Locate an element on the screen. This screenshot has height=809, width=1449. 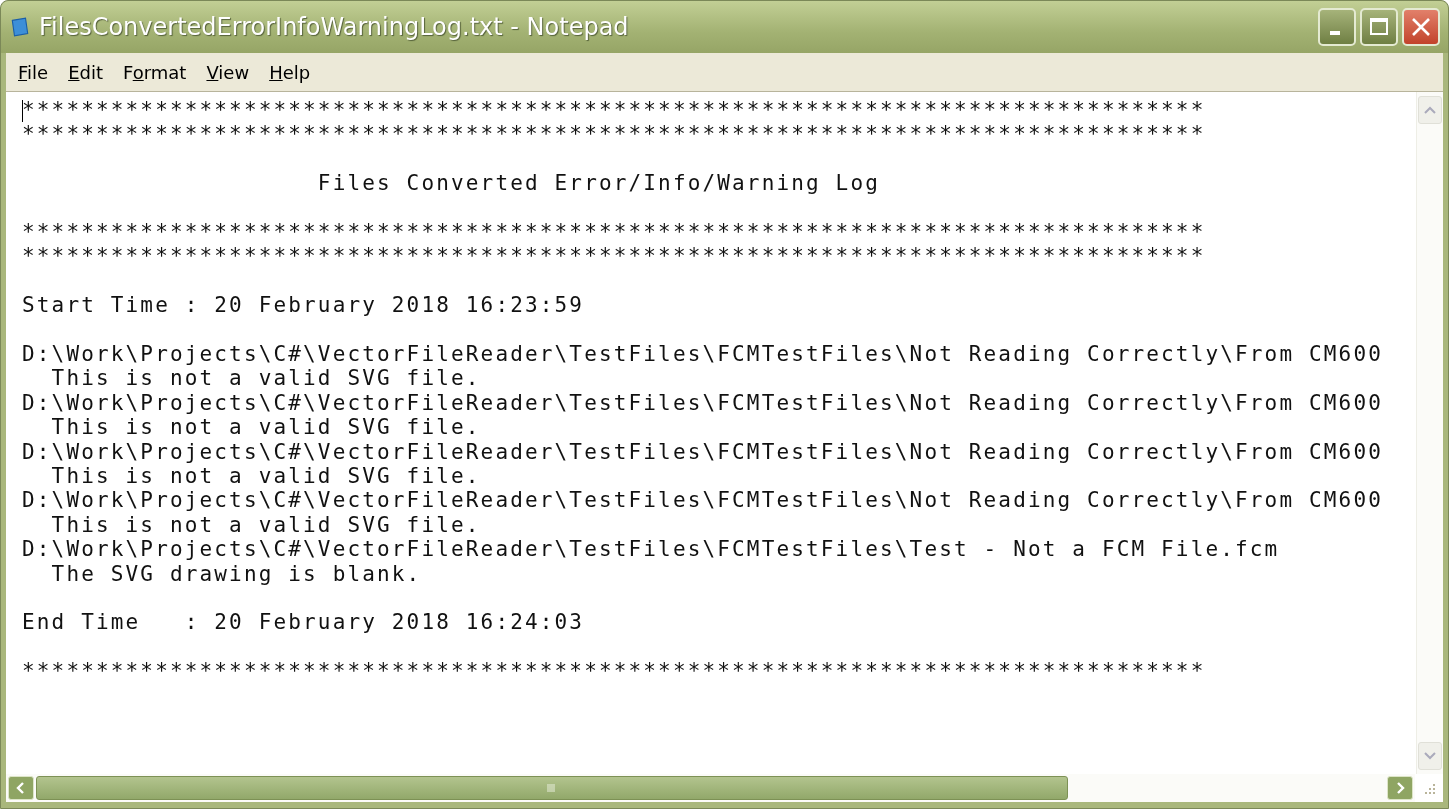
minimize-icon is located at coordinates (1335, 33).